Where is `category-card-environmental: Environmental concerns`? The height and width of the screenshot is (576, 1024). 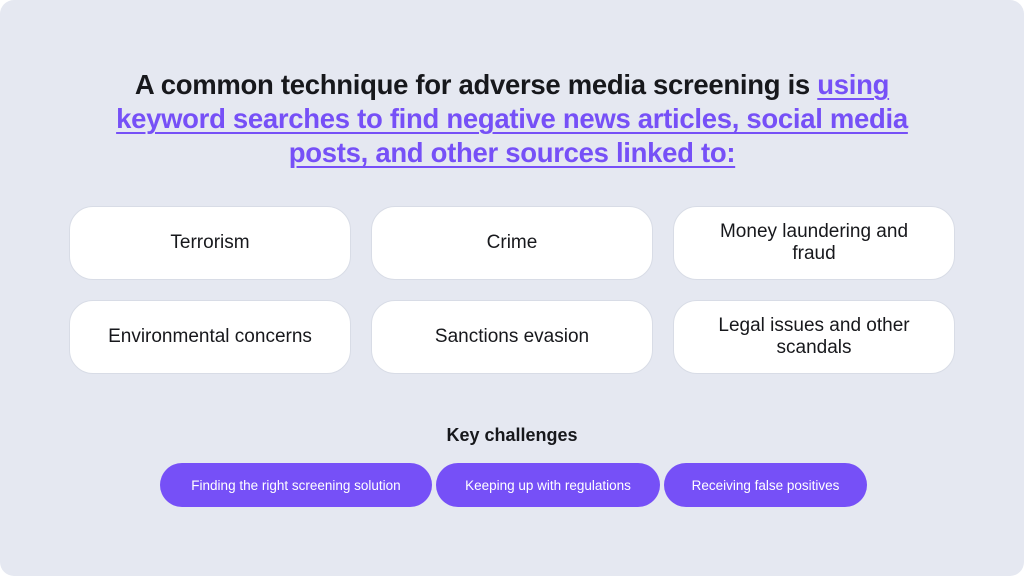
category-card-environmental: Environmental concerns is located at coordinates (210, 337).